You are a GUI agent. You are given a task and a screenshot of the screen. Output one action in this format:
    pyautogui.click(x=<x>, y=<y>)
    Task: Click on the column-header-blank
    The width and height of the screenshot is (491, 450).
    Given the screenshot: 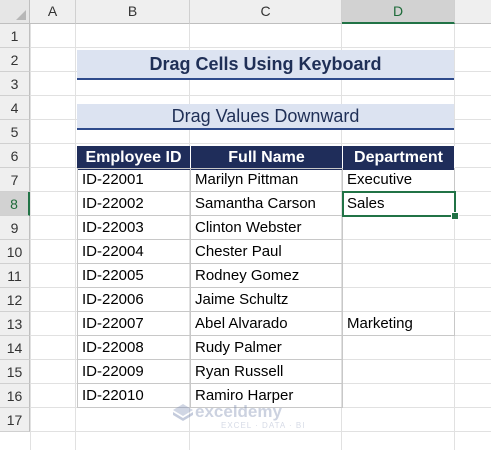 What is the action you would take?
    pyautogui.click(x=473, y=12)
    